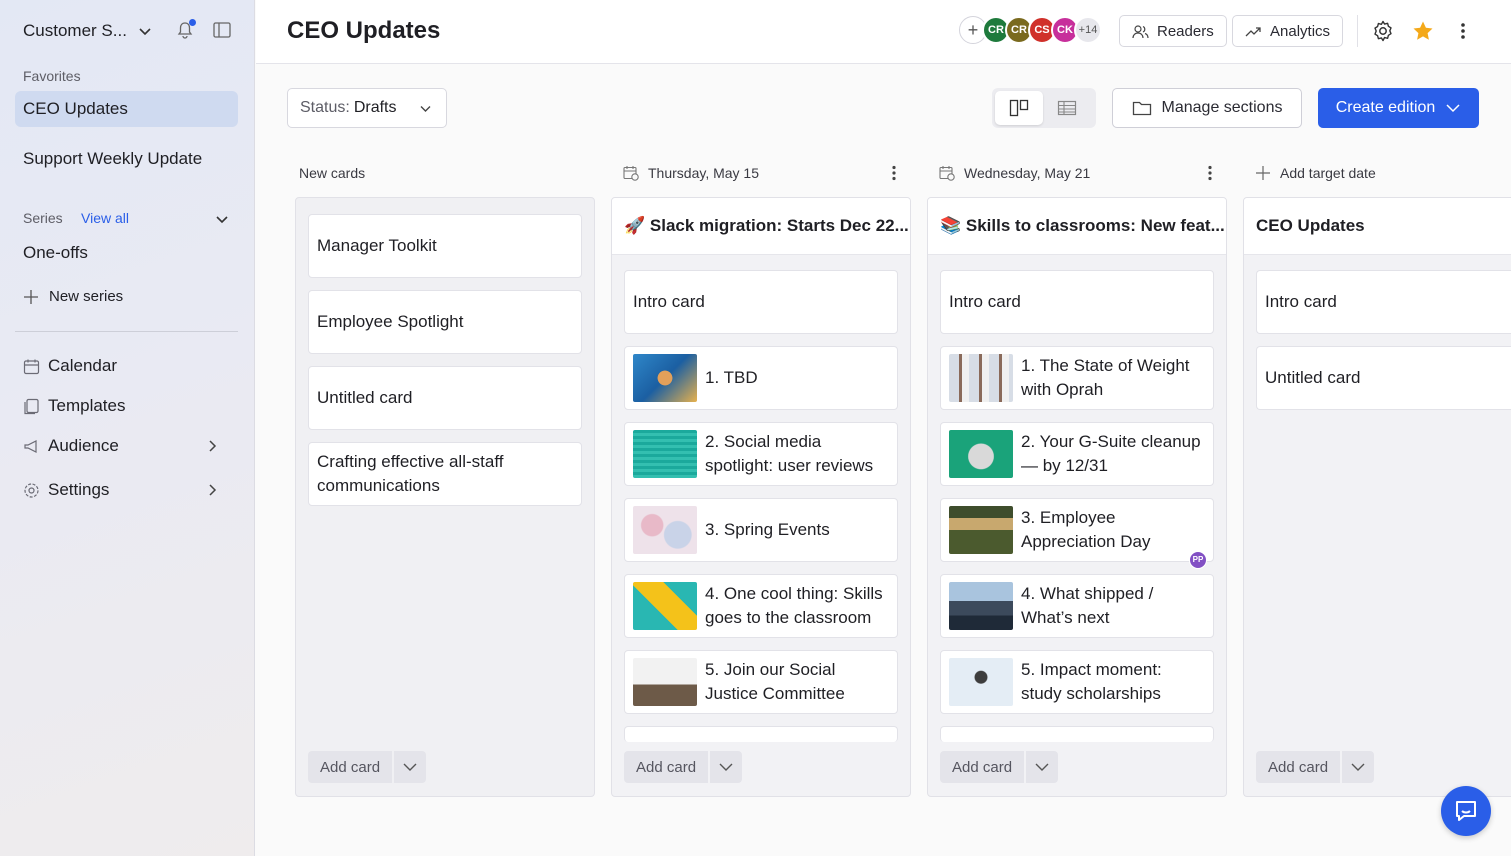  I want to click on create-edition-button: Create edition, so click(1398, 108).